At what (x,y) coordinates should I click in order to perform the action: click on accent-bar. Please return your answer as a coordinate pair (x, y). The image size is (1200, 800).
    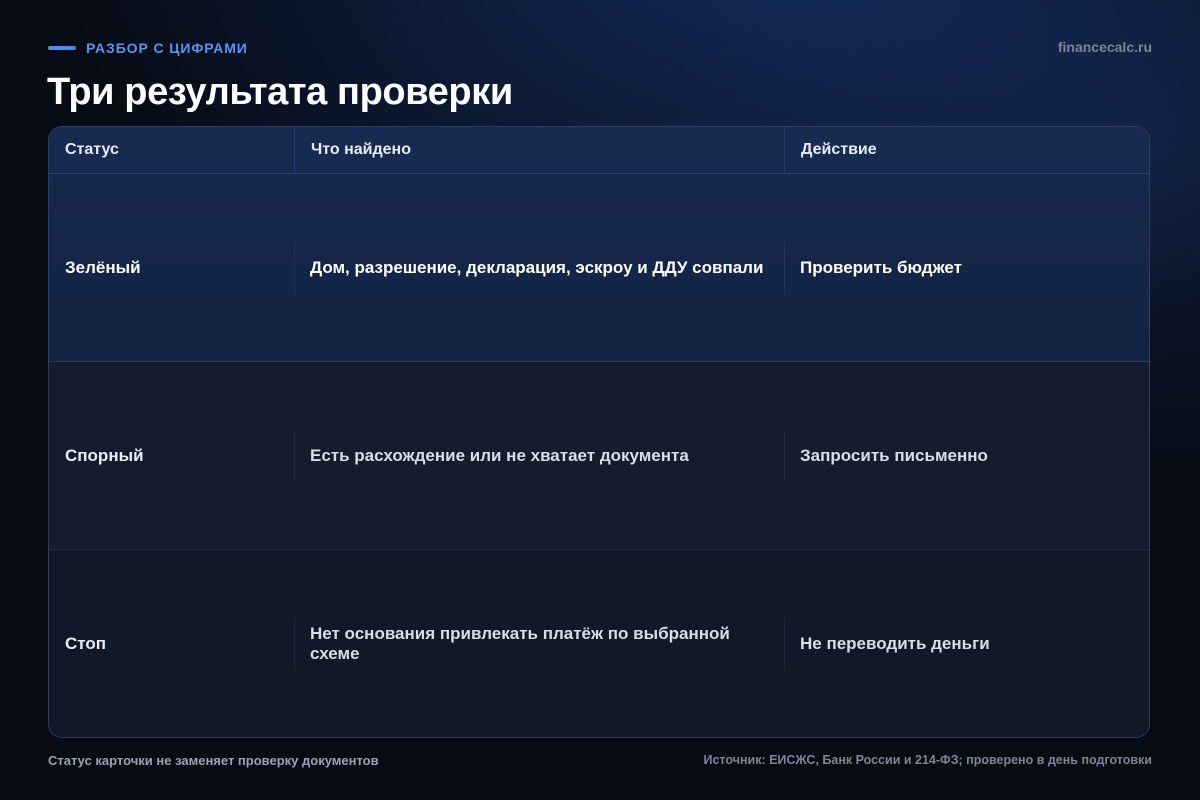
    Looking at the image, I should click on (62, 48).